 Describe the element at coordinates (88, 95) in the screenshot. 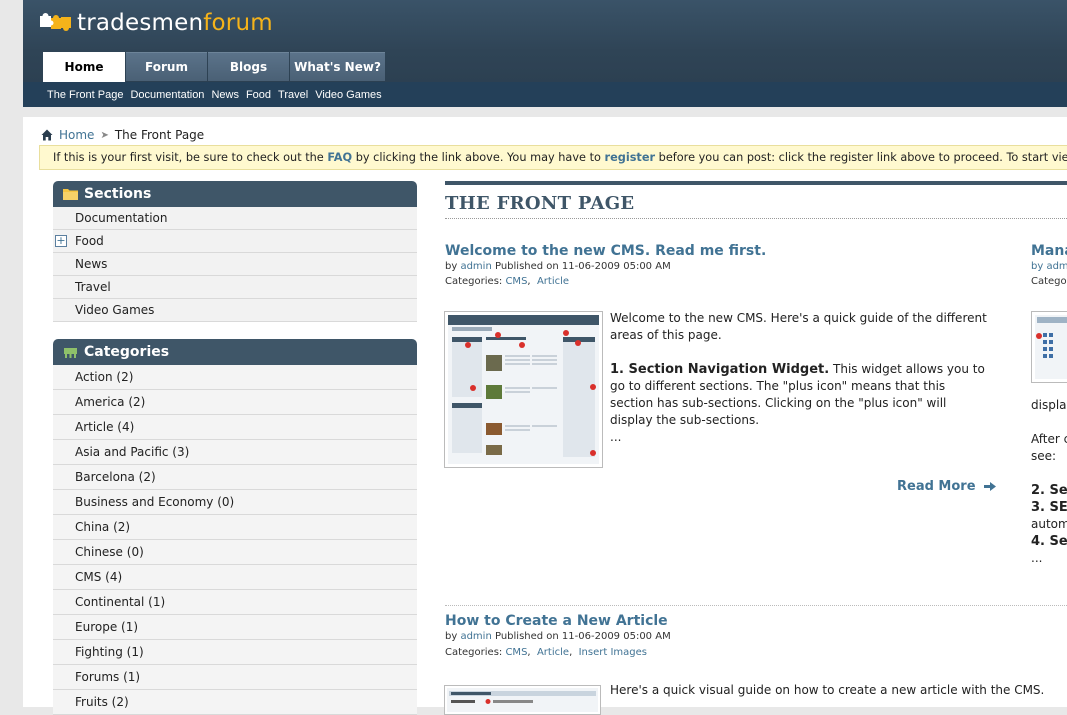

I see `subnav-front-page: The Front Page` at that location.